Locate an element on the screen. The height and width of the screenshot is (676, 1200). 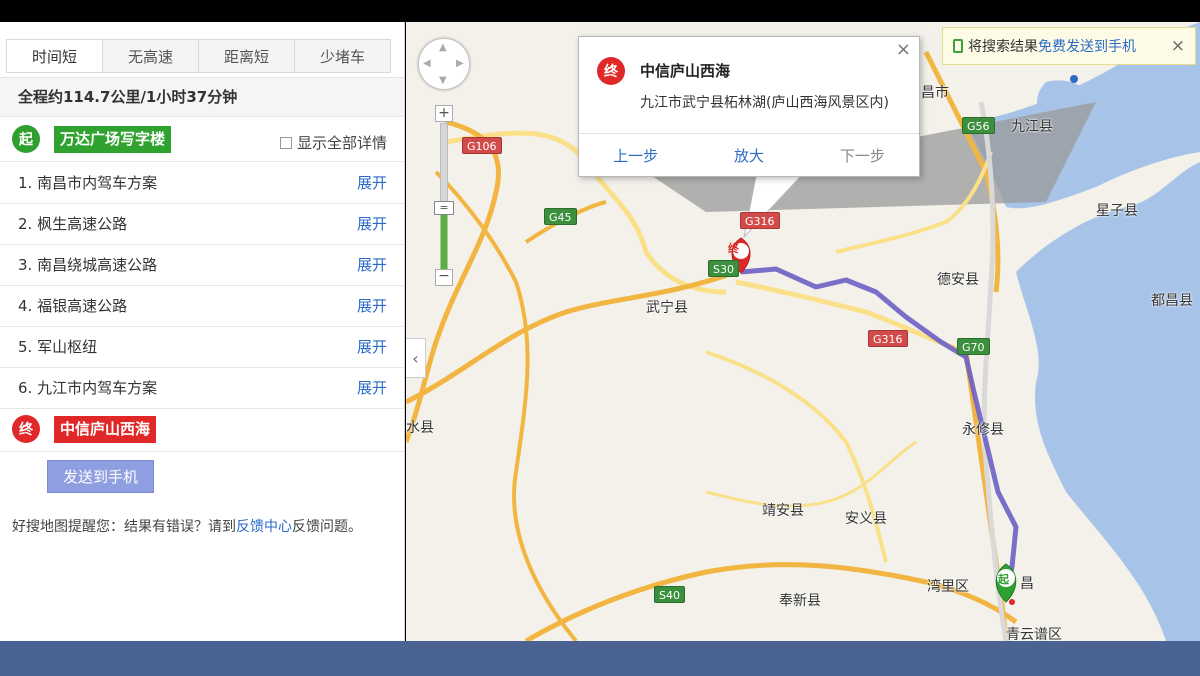
place-label: 奉新县 is located at coordinates (800, 601).